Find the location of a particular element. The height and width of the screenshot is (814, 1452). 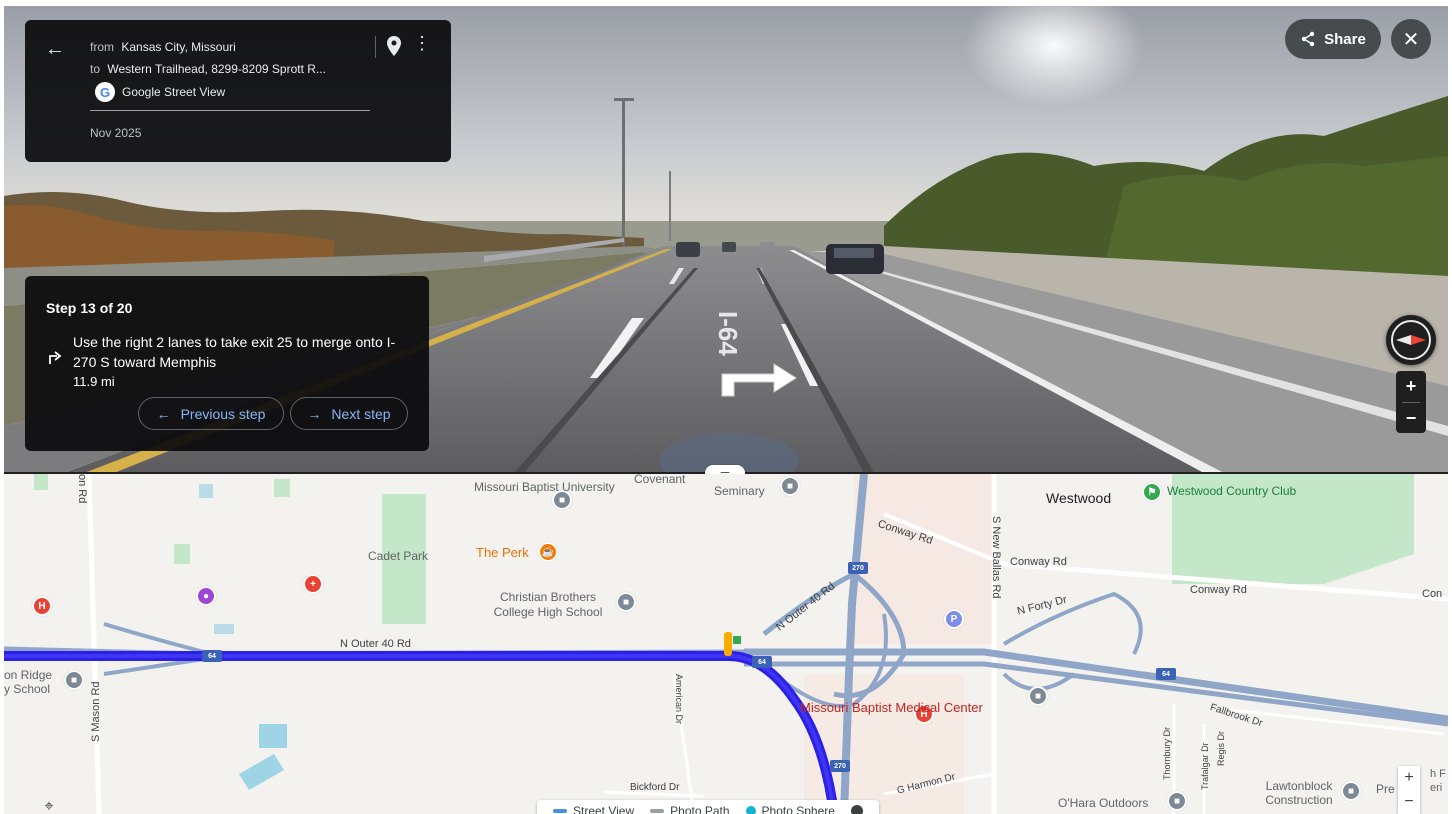

previous-step-button: ← Previous step is located at coordinates (211, 413).